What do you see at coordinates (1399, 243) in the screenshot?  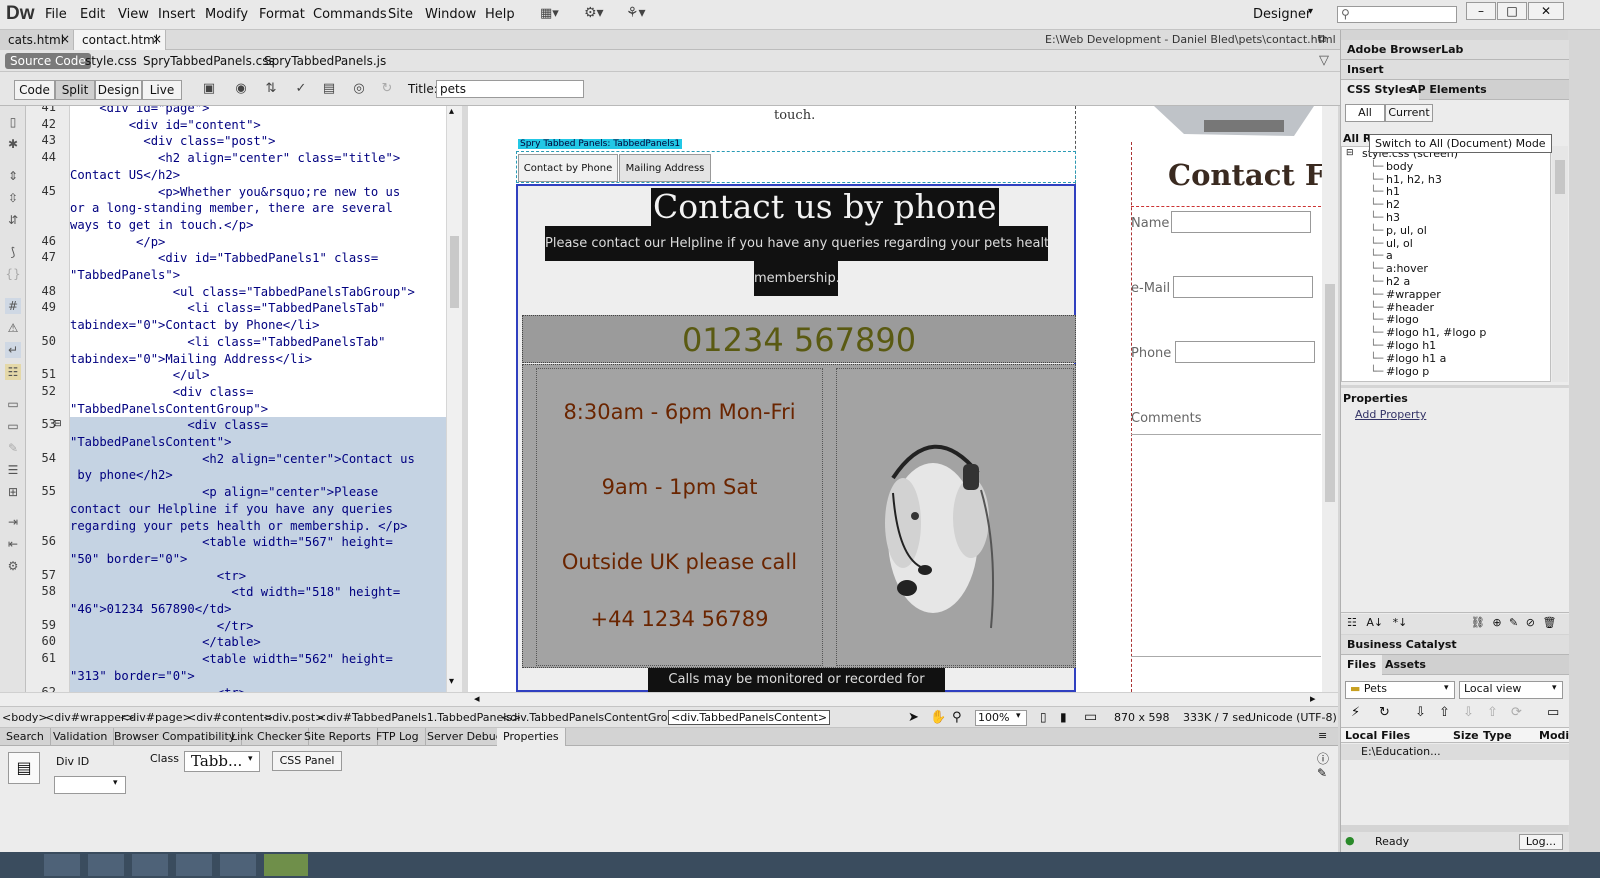 I see `css-rule: ul, ol` at bounding box center [1399, 243].